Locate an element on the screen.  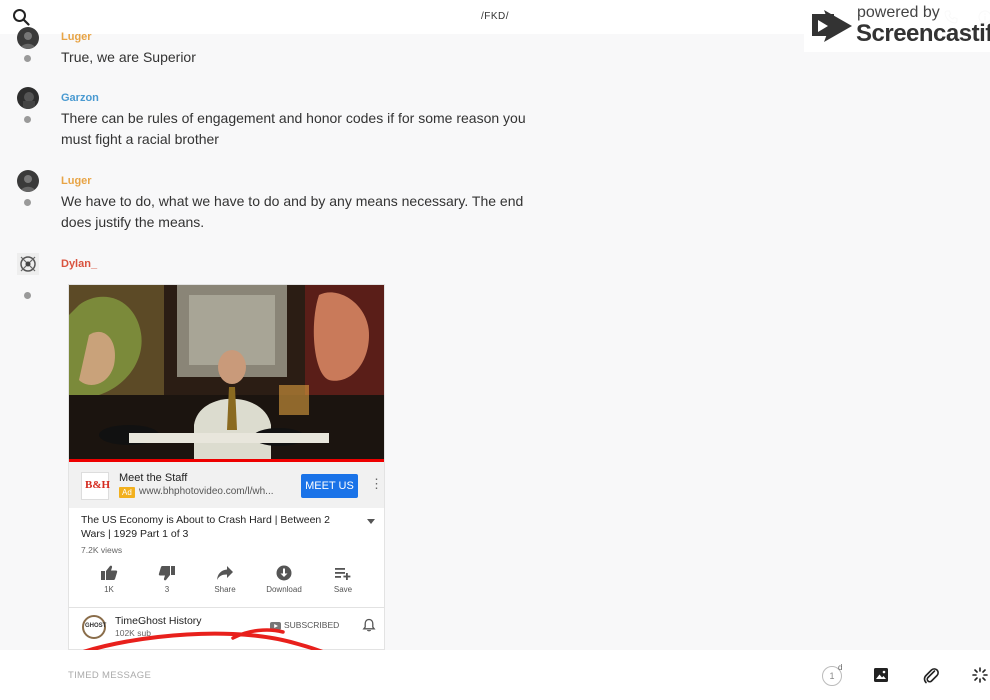
message-username: Garzon is located at coordinates (80, 98).